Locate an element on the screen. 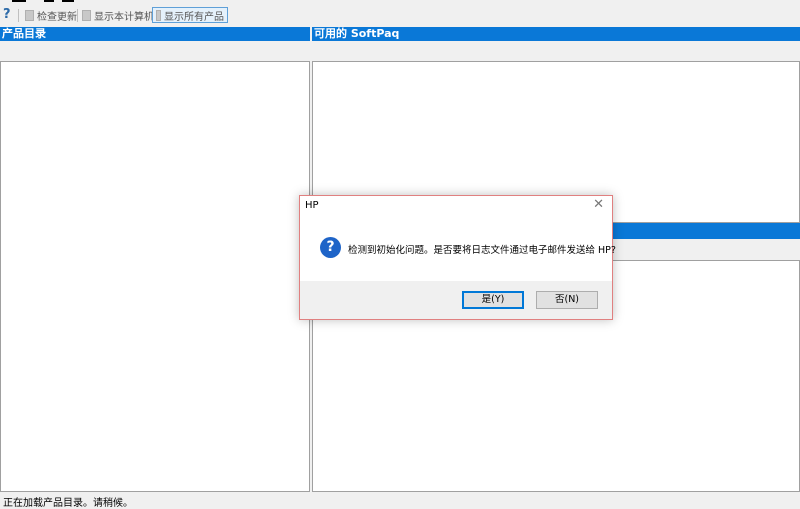  help-icon: ? is located at coordinates (8, 15).